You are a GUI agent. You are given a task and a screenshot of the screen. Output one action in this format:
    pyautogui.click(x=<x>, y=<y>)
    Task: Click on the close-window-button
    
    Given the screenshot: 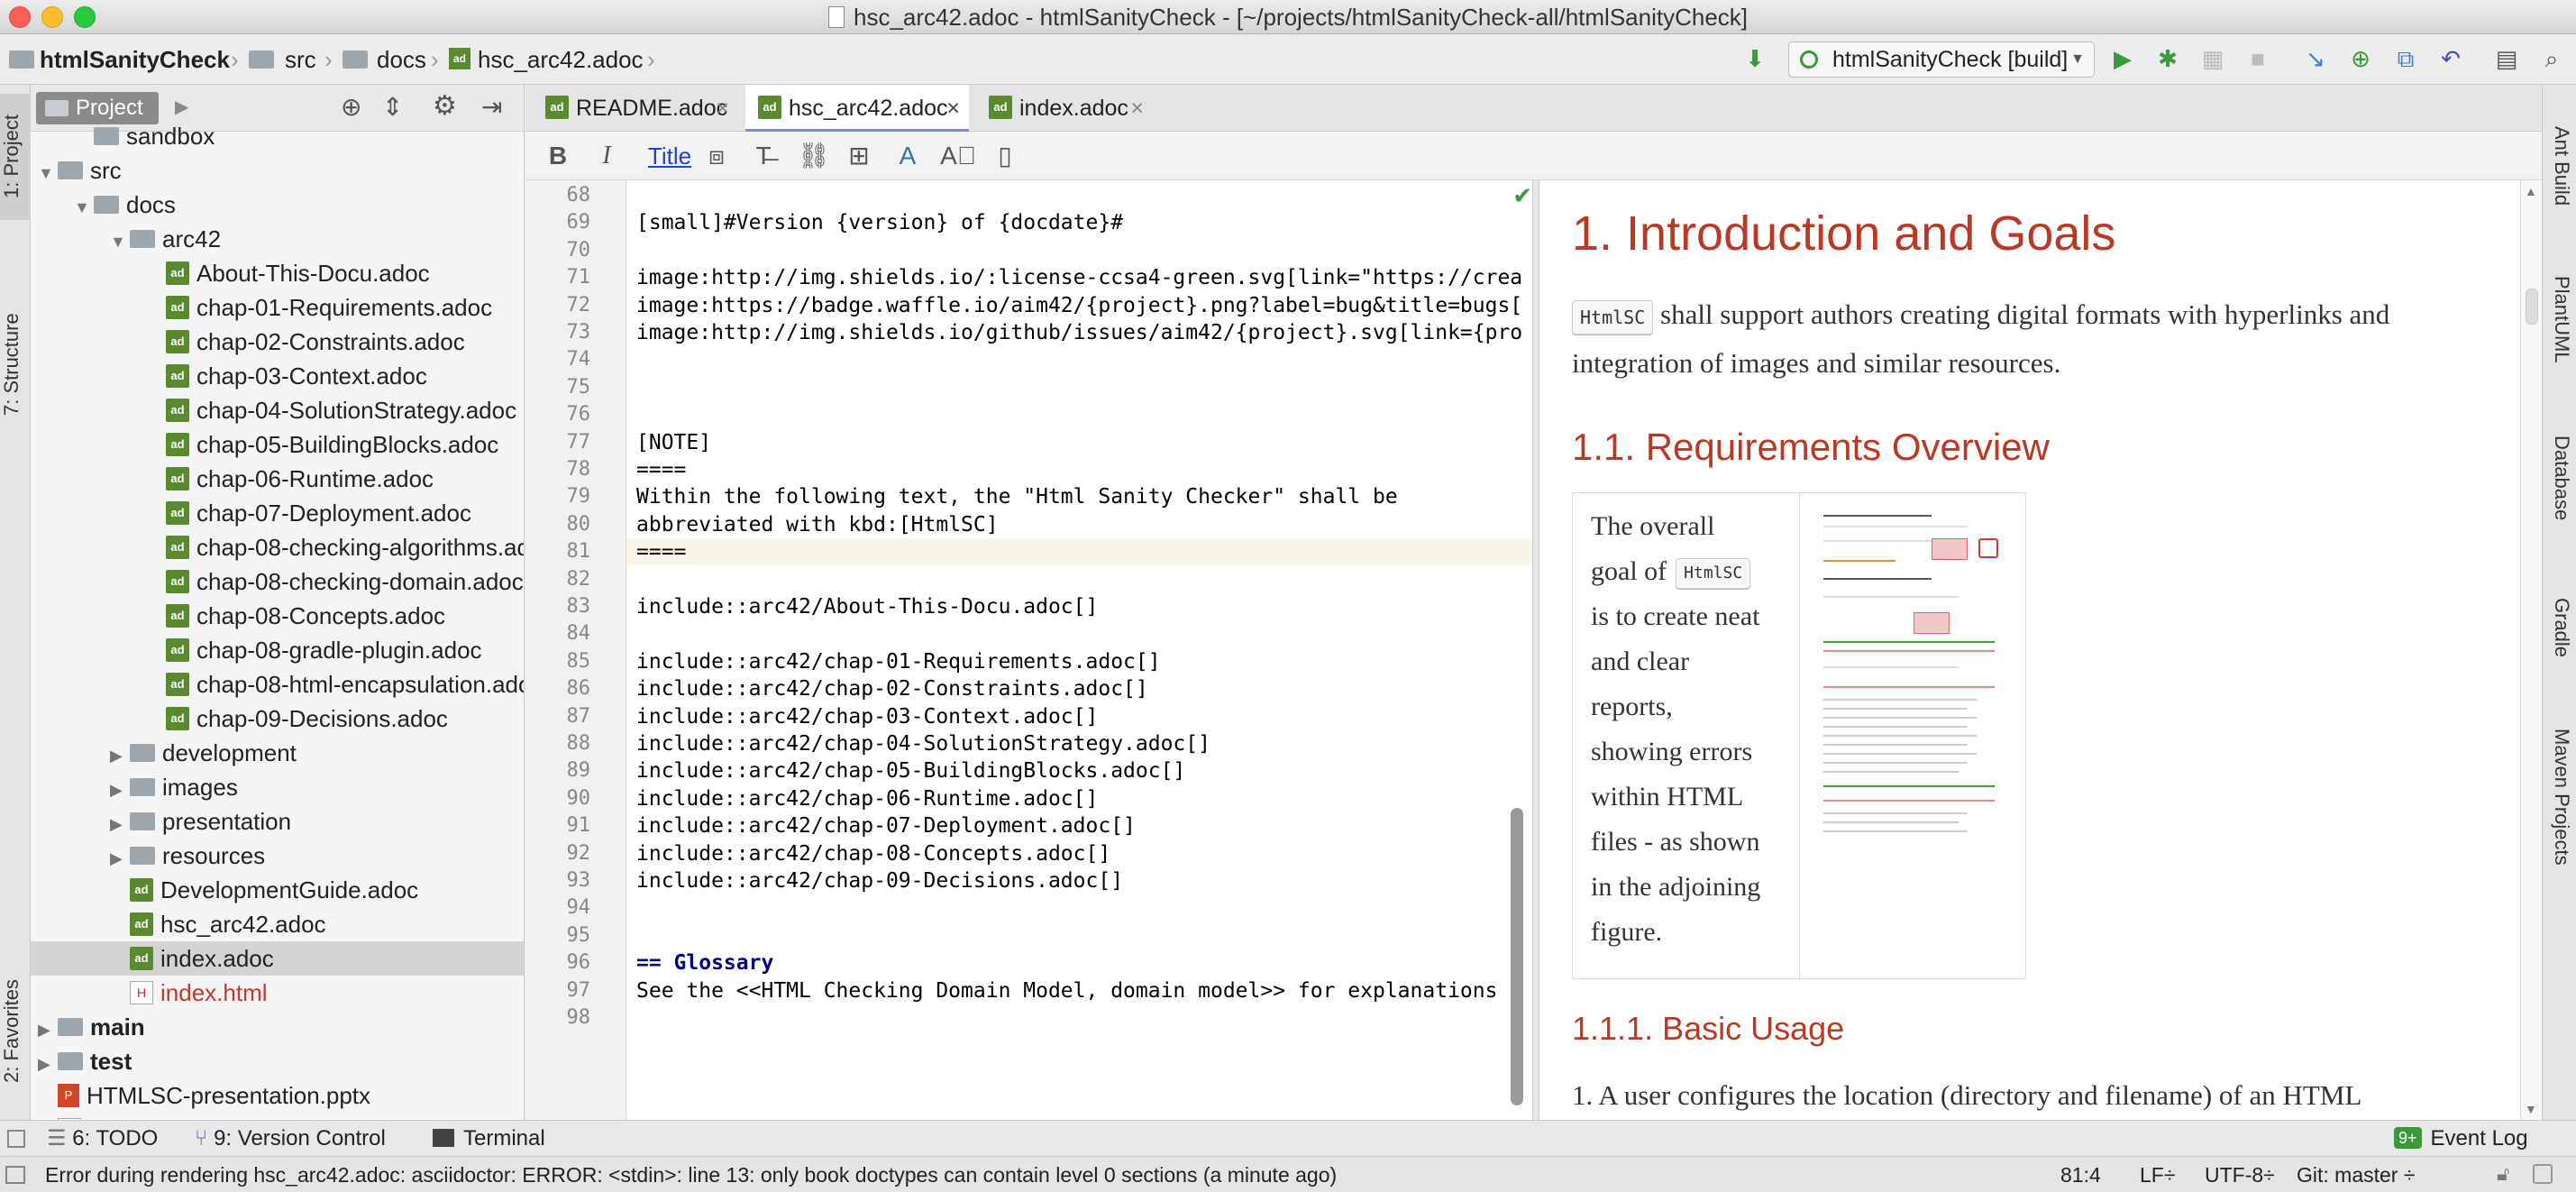 What is the action you would take?
    pyautogui.click(x=20, y=17)
    